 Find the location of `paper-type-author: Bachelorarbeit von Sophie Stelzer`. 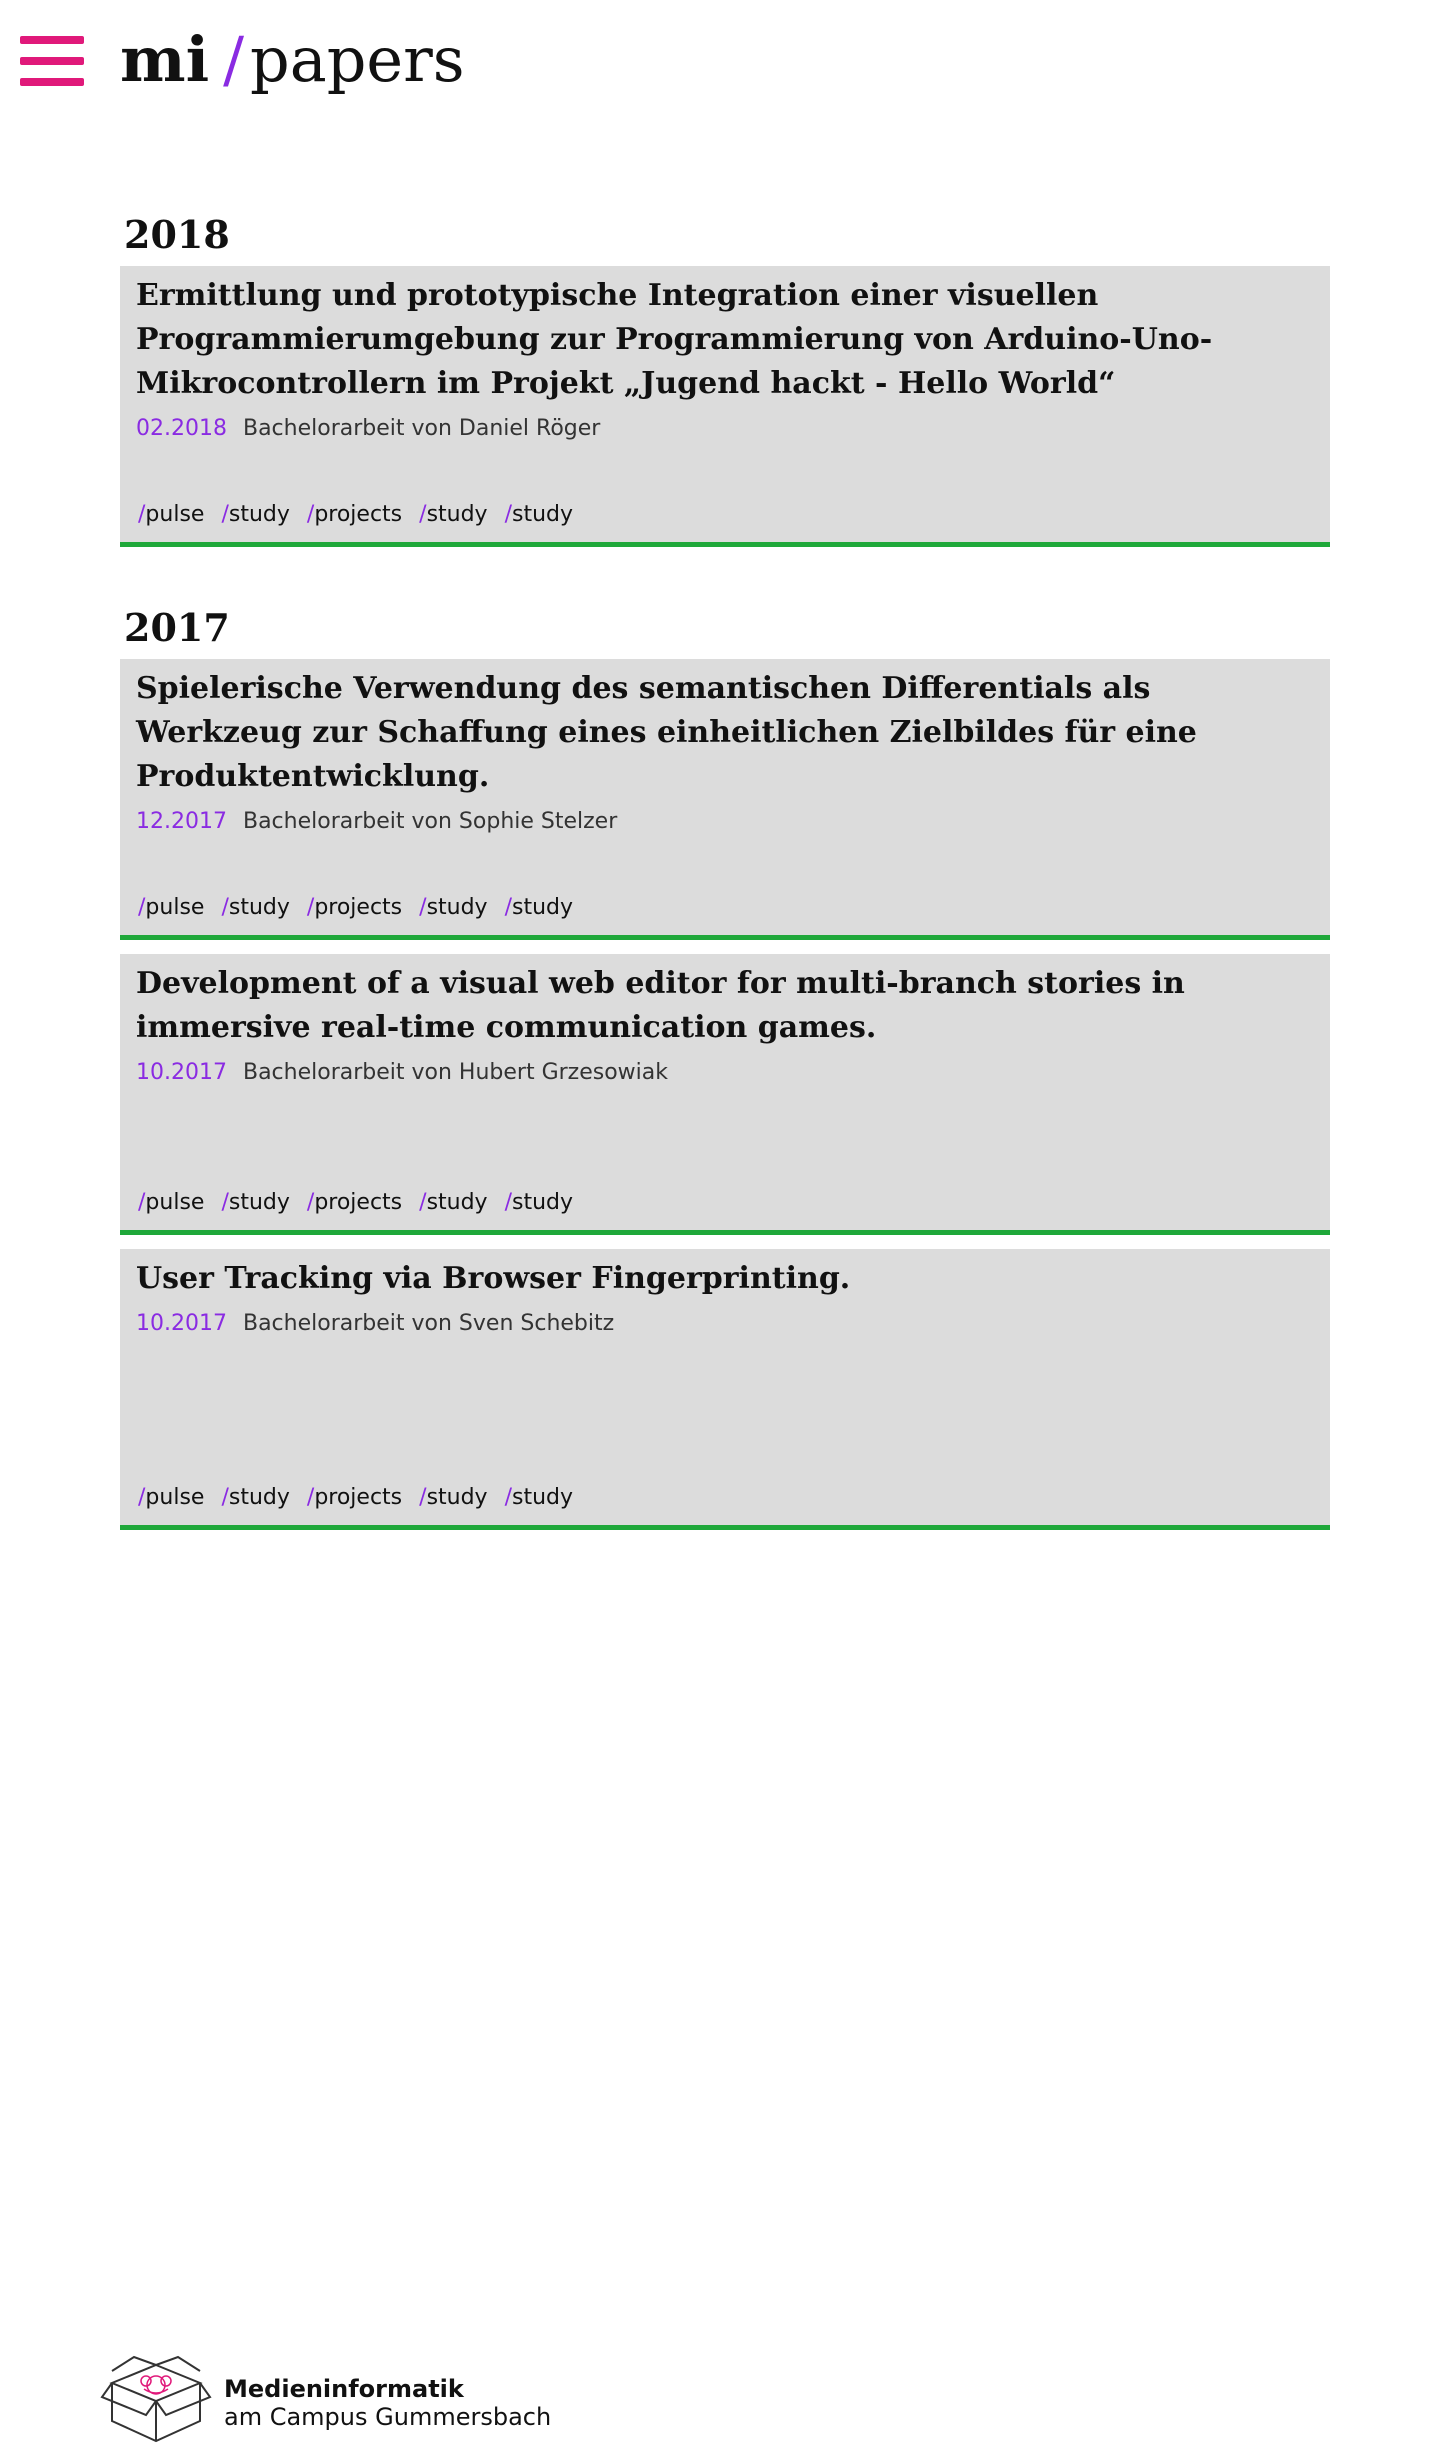

paper-type-author: Bachelorarbeit von Sophie Stelzer is located at coordinates (430, 821).